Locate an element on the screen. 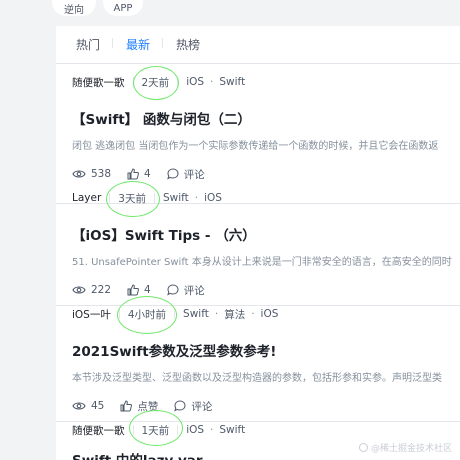 The image size is (460, 460). tag: 算法 is located at coordinates (234, 314).